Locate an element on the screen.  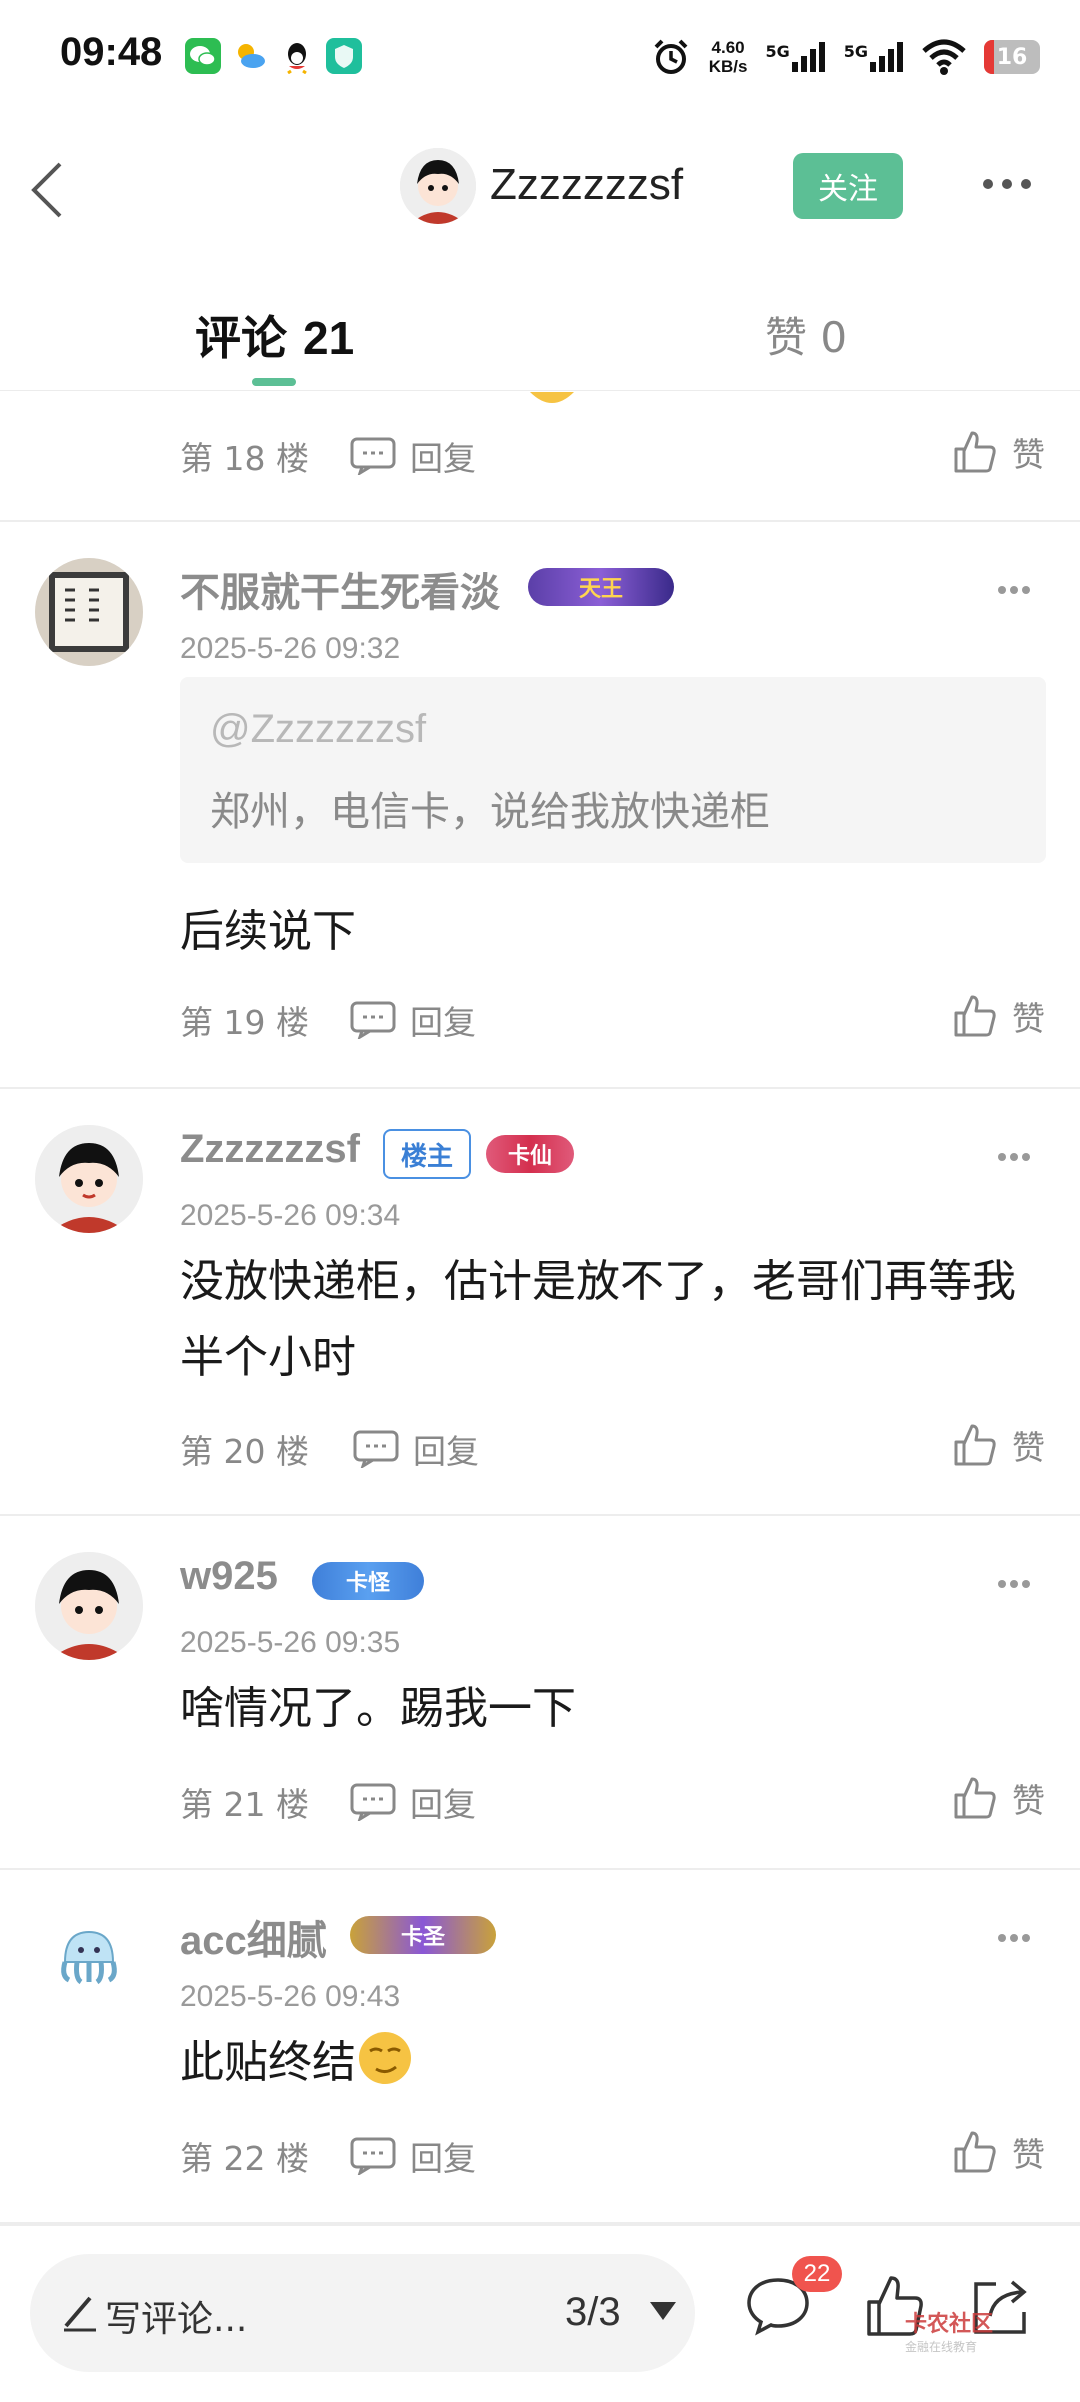
floor-number: 第 22 楼 is located at coordinates (244, 2158).